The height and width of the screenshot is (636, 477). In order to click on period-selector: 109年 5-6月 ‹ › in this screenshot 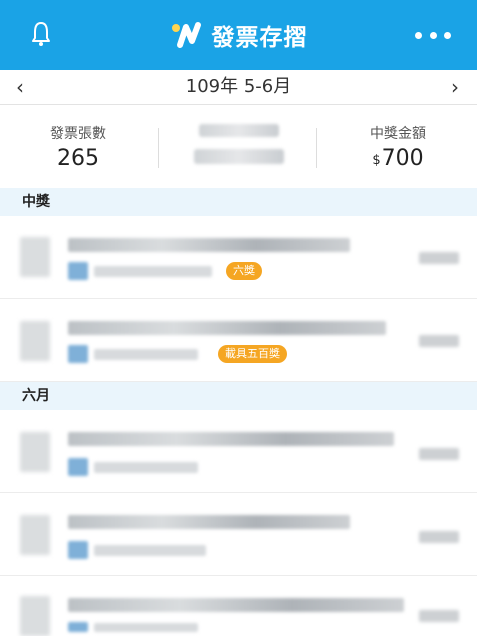, I will do `click(238, 87)`.